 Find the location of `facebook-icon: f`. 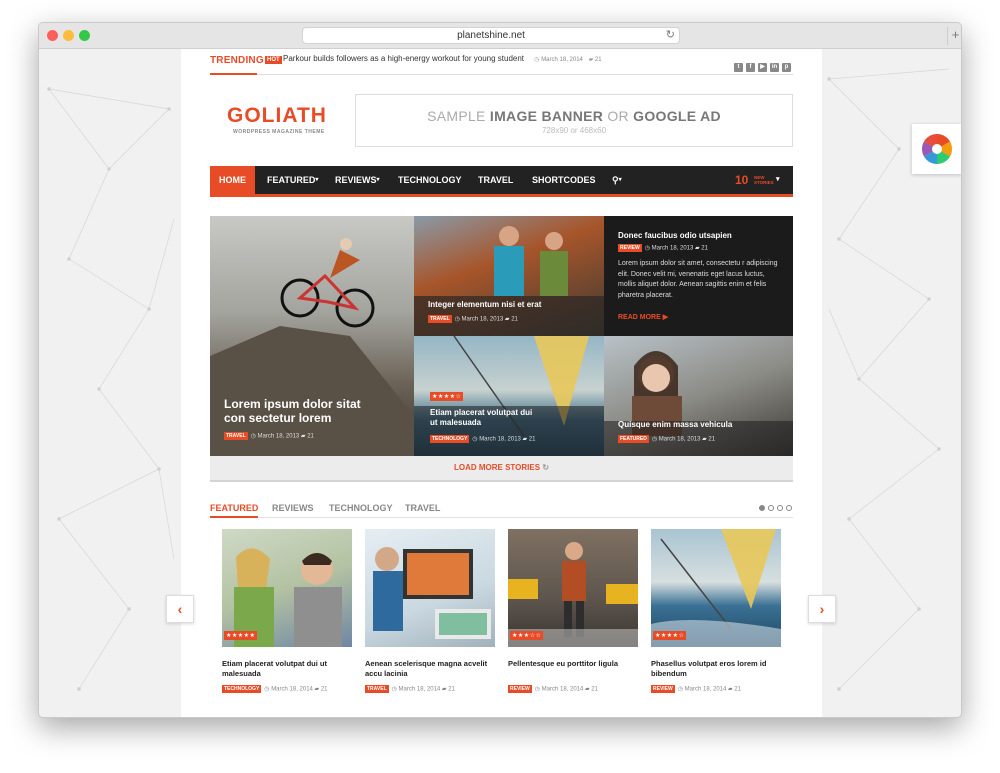

facebook-icon: f is located at coordinates (750, 67).